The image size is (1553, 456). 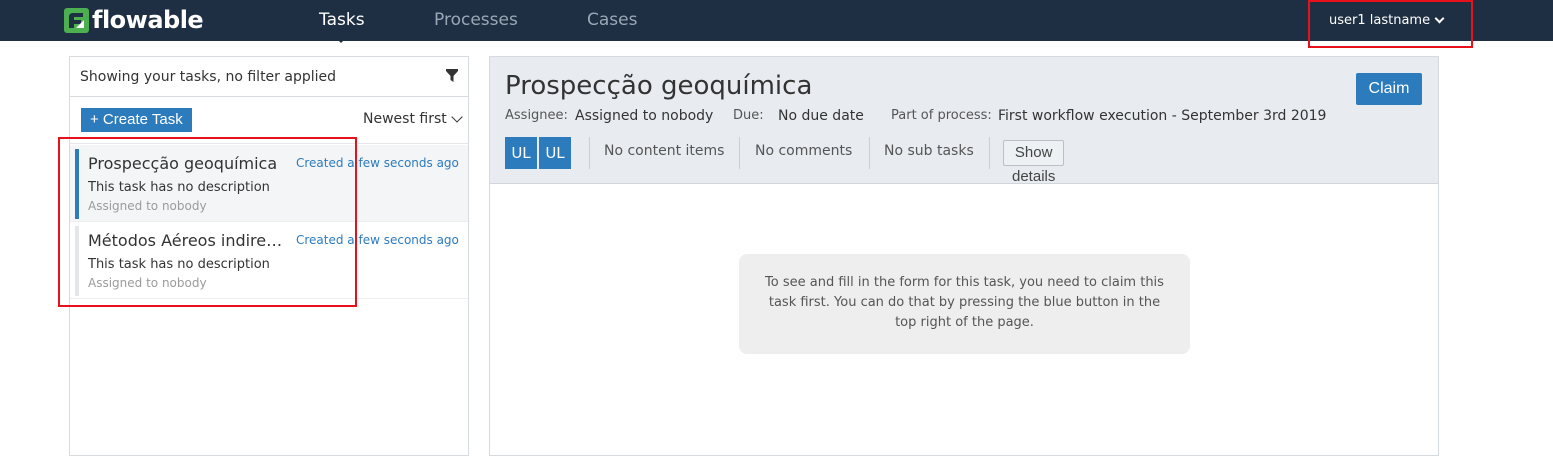 I want to click on flowable-logo: flowable, so click(x=134, y=20).